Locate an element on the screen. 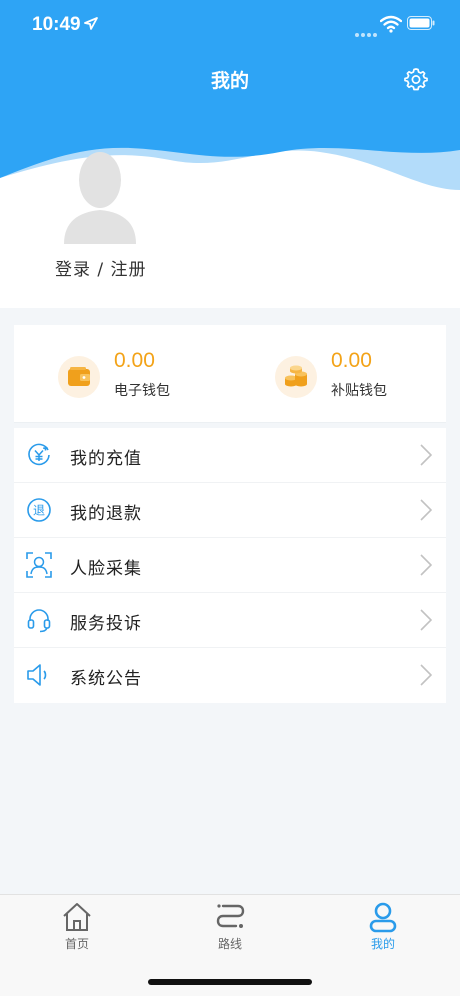  location-arrow-icon is located at coordinates (91, 23).